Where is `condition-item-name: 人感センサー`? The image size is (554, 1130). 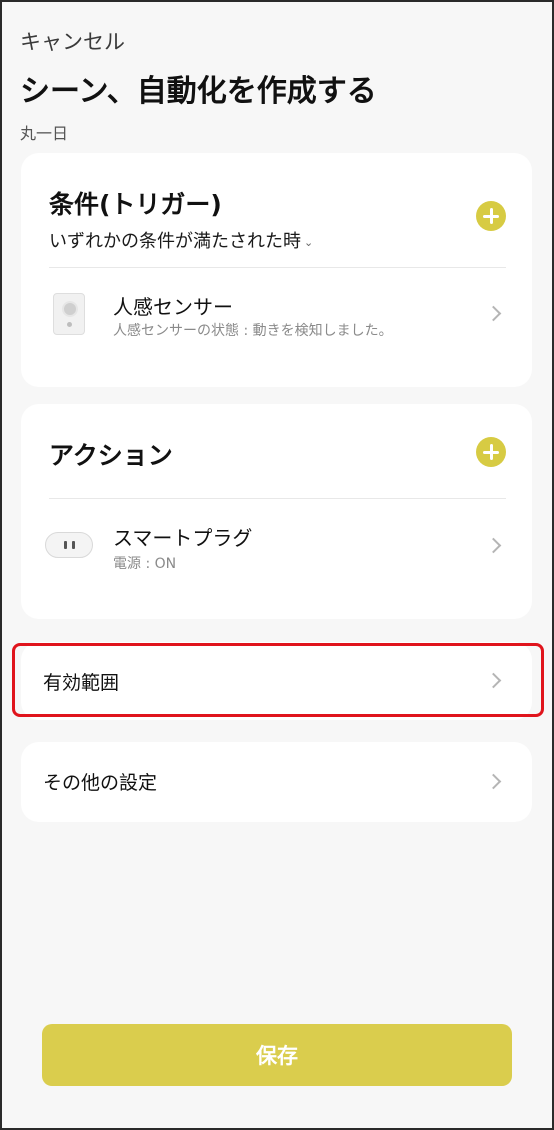 condition-item-name: 人感センサー is located at coordinates (173, 307).